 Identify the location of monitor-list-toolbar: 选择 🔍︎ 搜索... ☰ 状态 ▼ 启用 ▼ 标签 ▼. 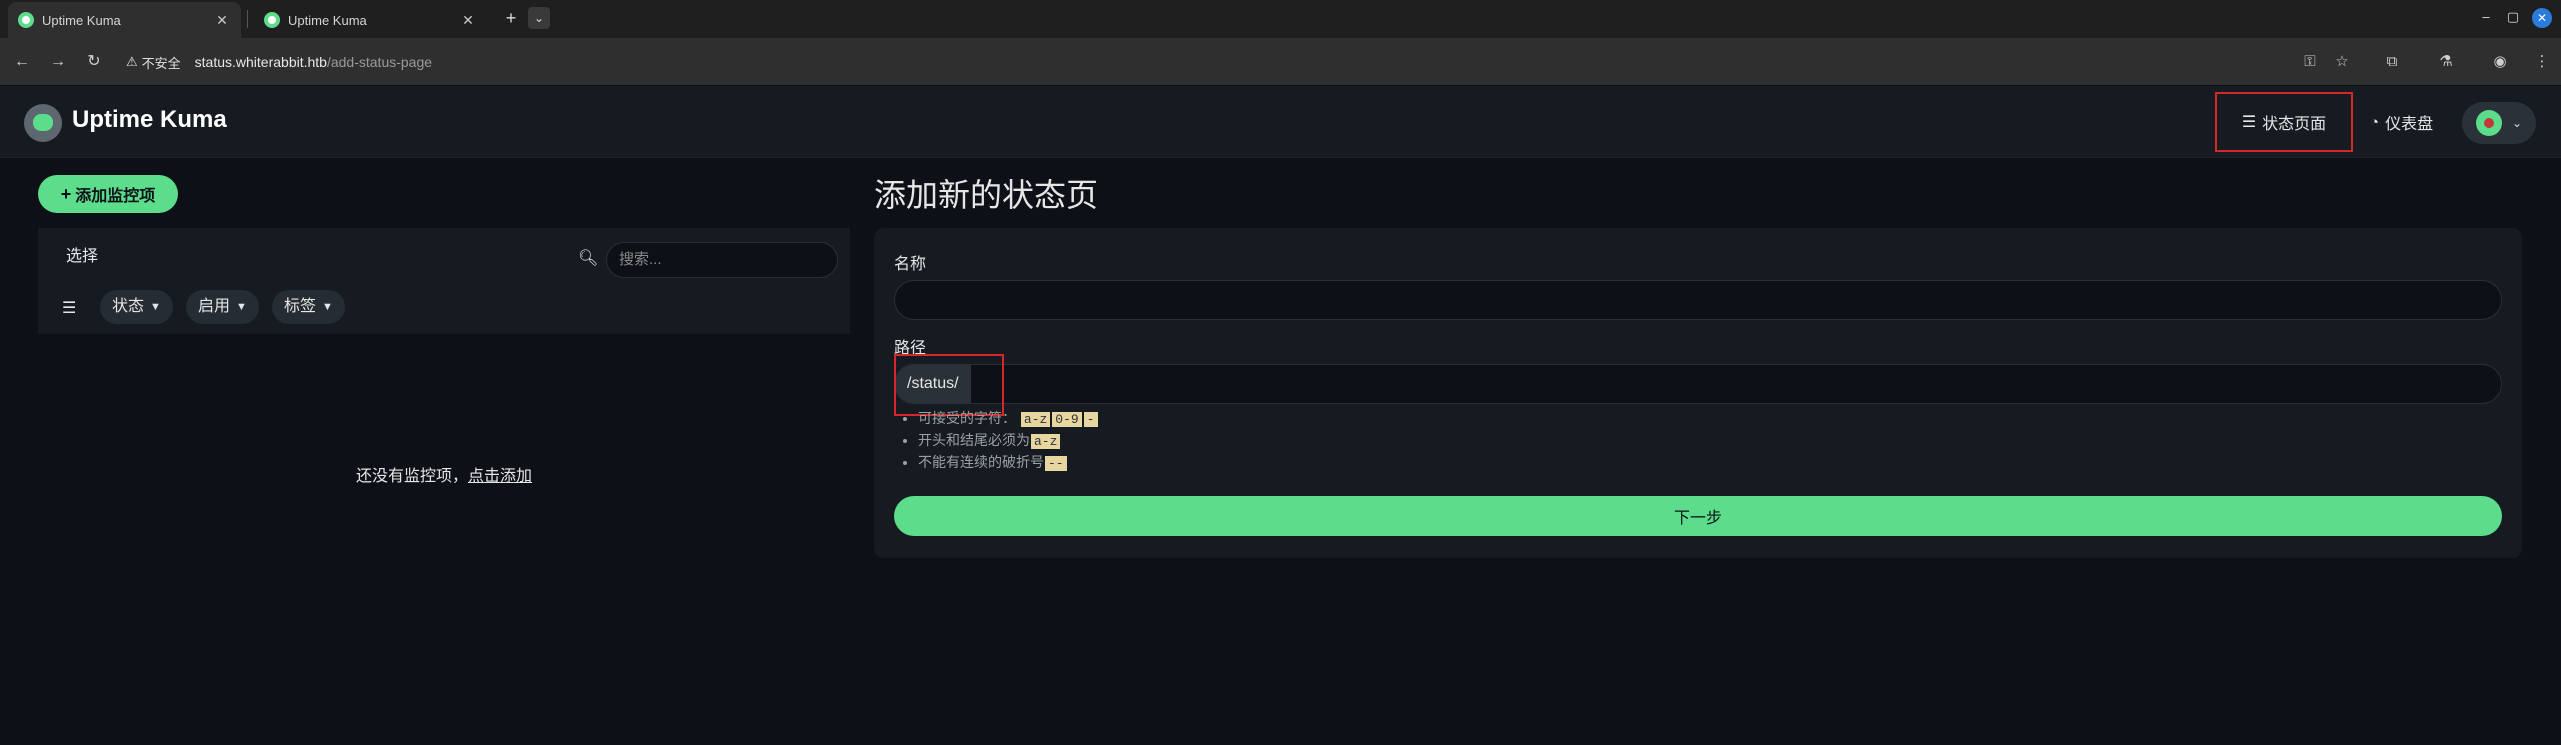
(444, 281).